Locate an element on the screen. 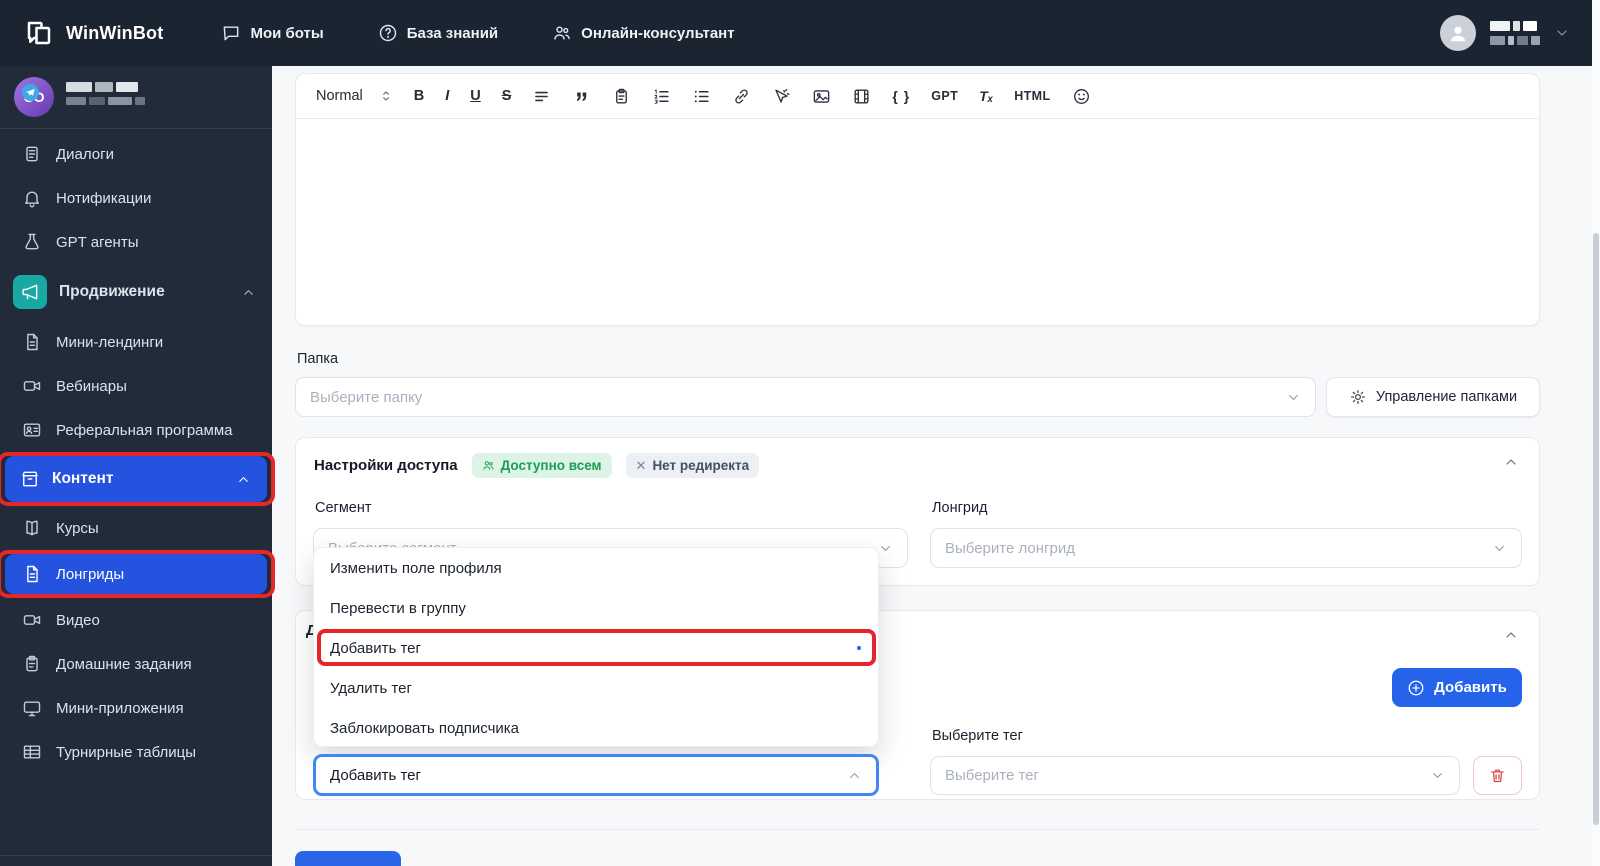 This screenshot has width=1600, height=866. add-button: Добавить is located at coordinates (1457, 687).